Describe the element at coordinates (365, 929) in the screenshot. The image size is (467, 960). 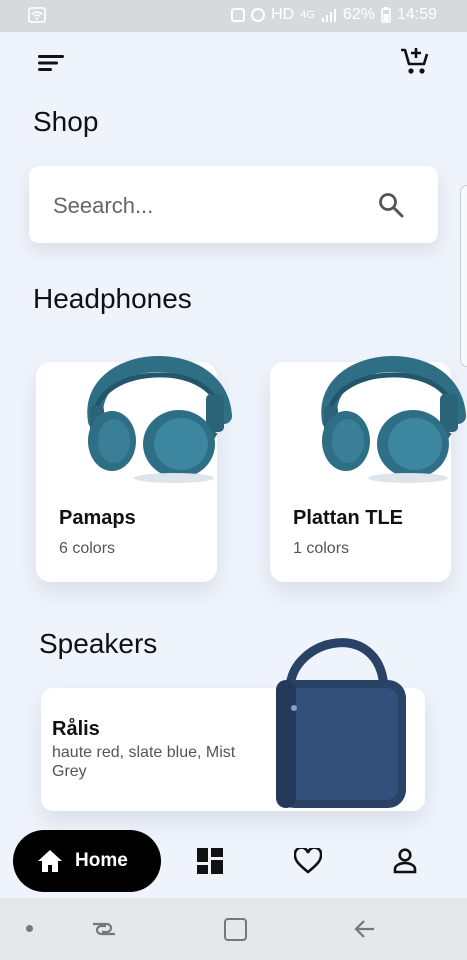
I see `back-icon` at that location.